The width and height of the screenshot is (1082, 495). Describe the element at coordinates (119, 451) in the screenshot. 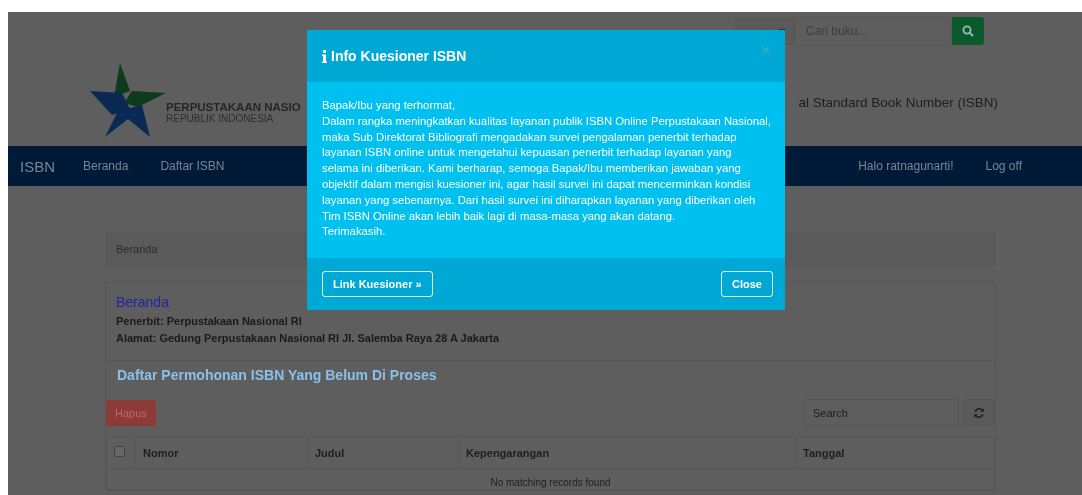

I see `select-all-checkbox` at that location.